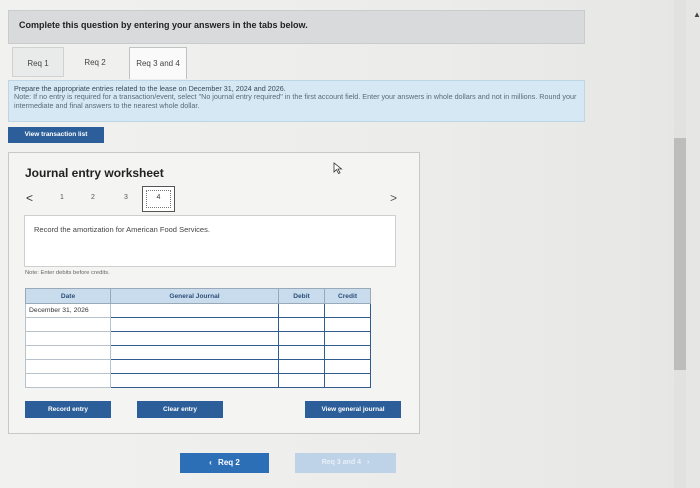 The width and height of the screenshot is (700, 488). Describe the element at coordinates (229, 462) in the screenshot. I see `prev-button-label: Req 2` at that location.